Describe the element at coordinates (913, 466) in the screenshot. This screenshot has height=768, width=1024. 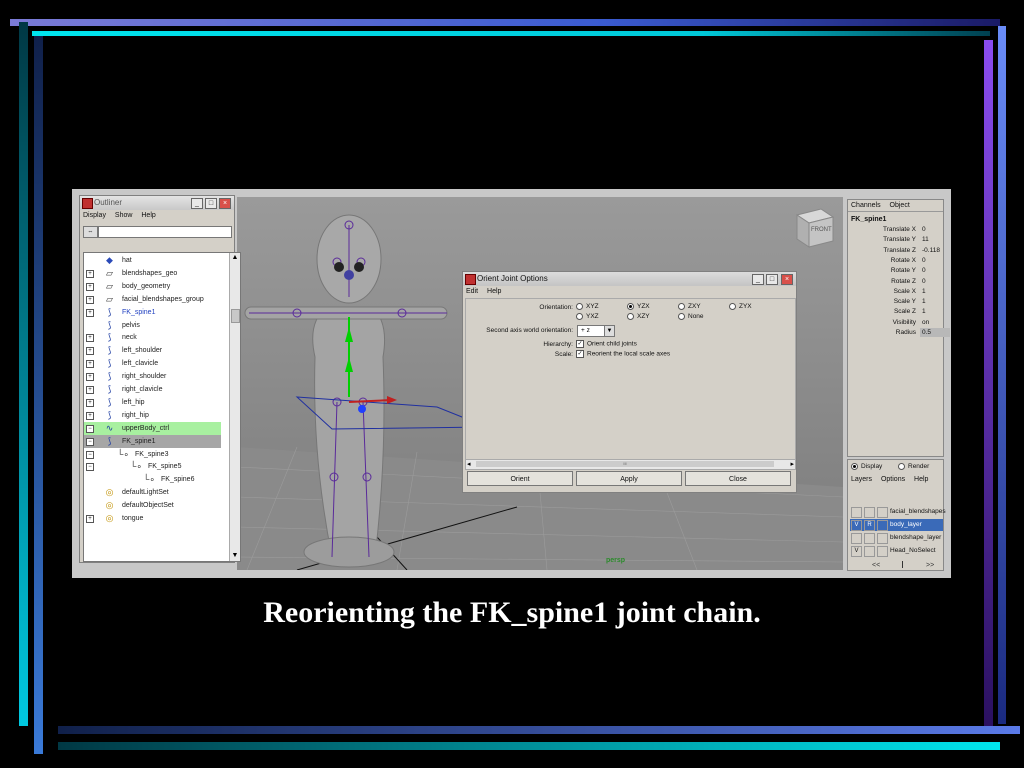
I see `render-tab: Render` at that location.